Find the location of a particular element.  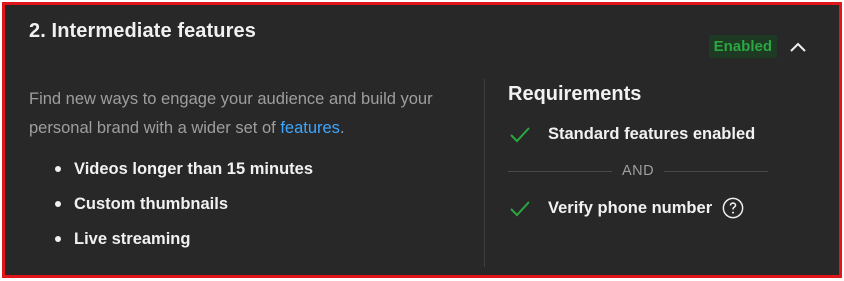

requirement-item: Verify phone number is located at coordinates (638, 208).